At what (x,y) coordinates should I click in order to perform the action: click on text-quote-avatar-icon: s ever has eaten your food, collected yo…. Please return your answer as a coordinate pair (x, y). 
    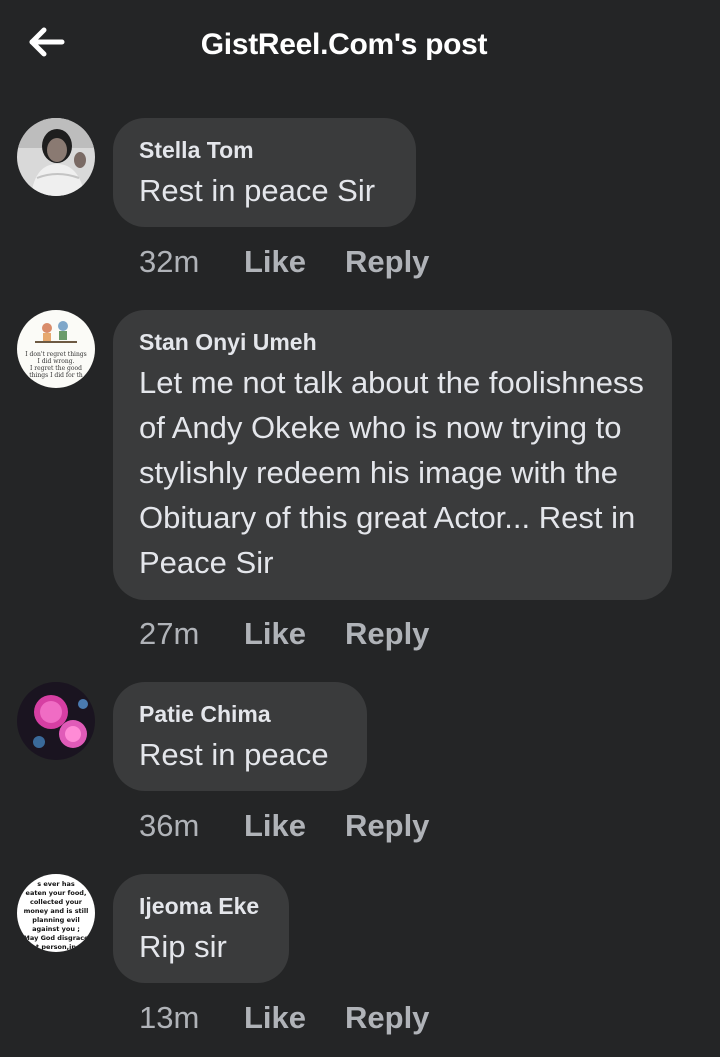
    Looking at the image, I should click on (56, 913).